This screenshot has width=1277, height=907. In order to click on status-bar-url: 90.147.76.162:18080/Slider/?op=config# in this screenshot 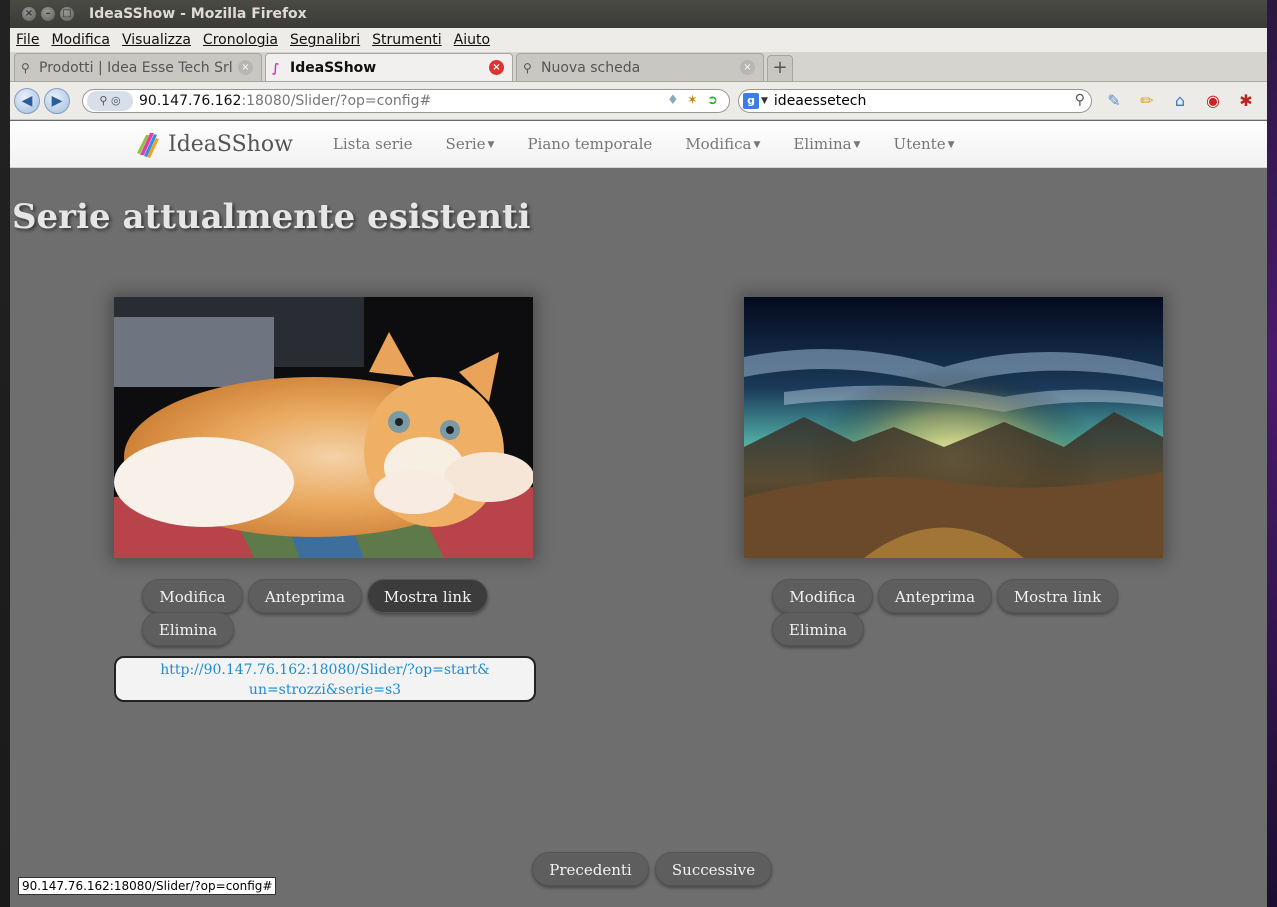, I will do `click(147, 886)`.